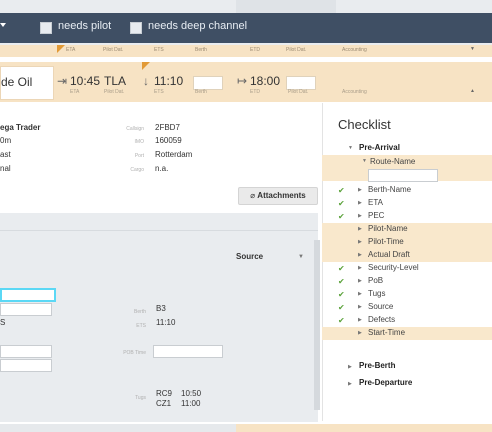 The height and width of the screenshot is (432, 492). What do you see at coordinates (146, 81) in the screenshot?
I see `down-arrow-icon: ↓` at bounding box center [146, 81].